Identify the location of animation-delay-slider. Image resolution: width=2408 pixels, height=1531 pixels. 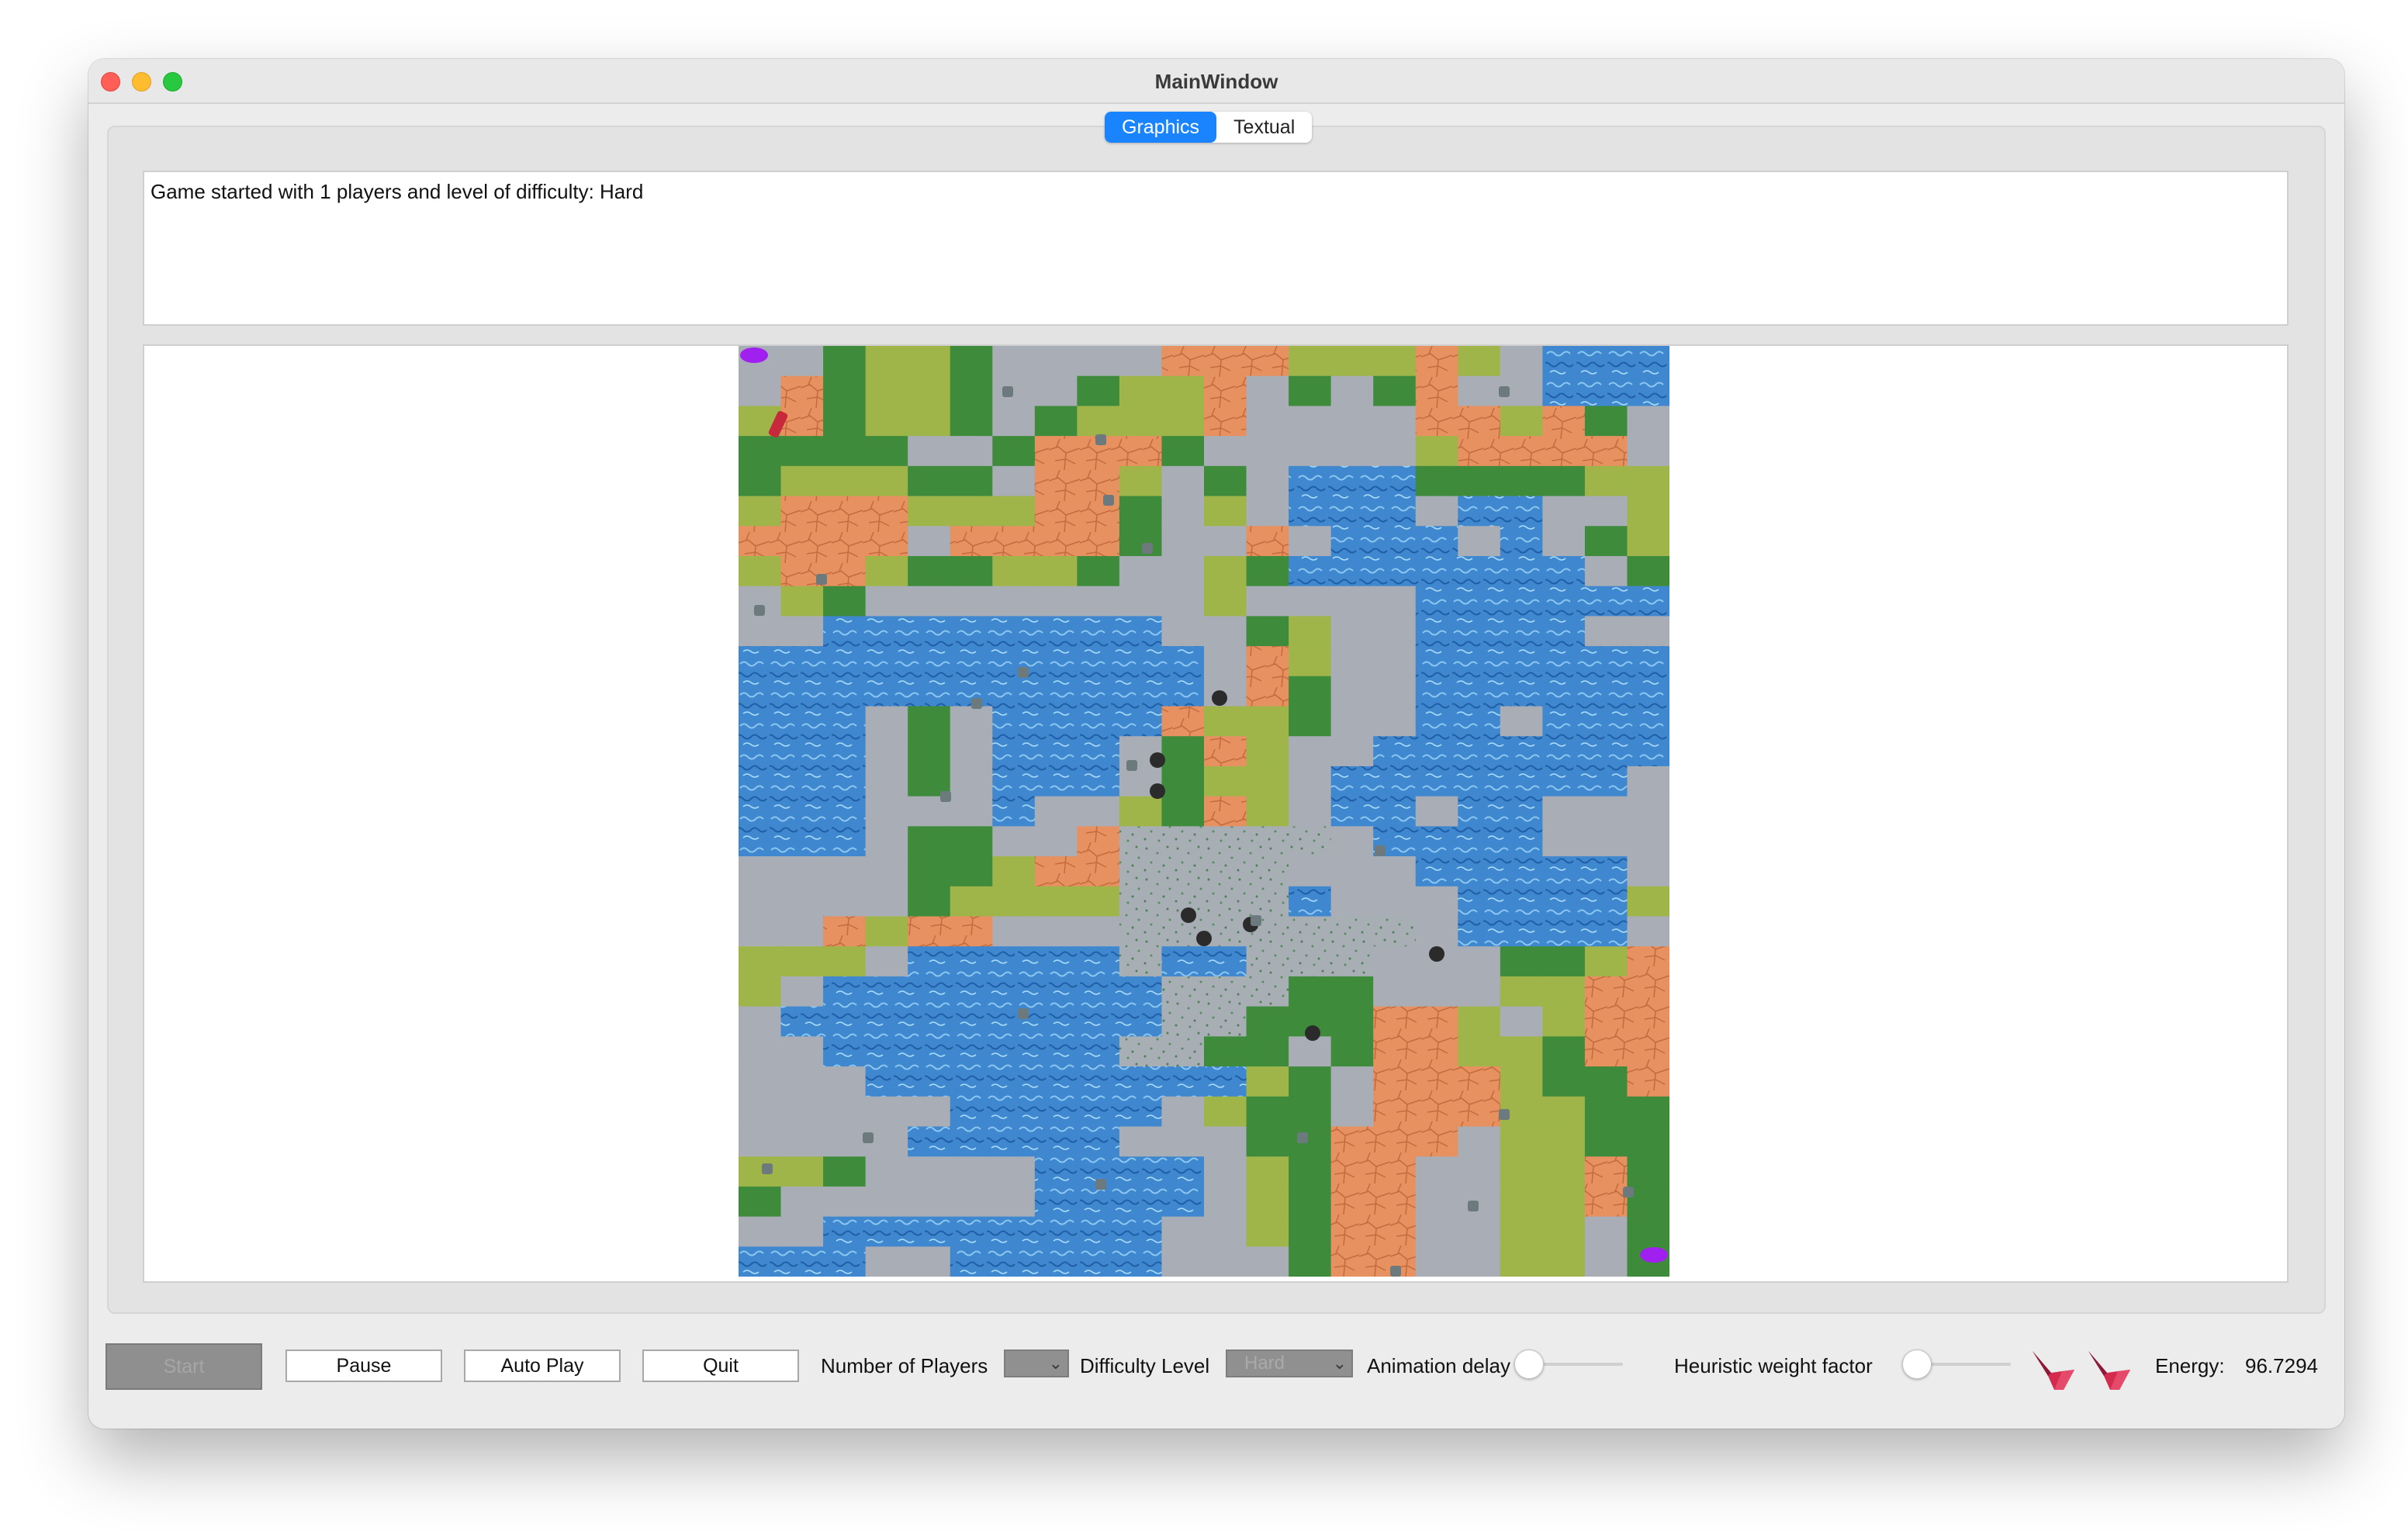
(1568, 1364).